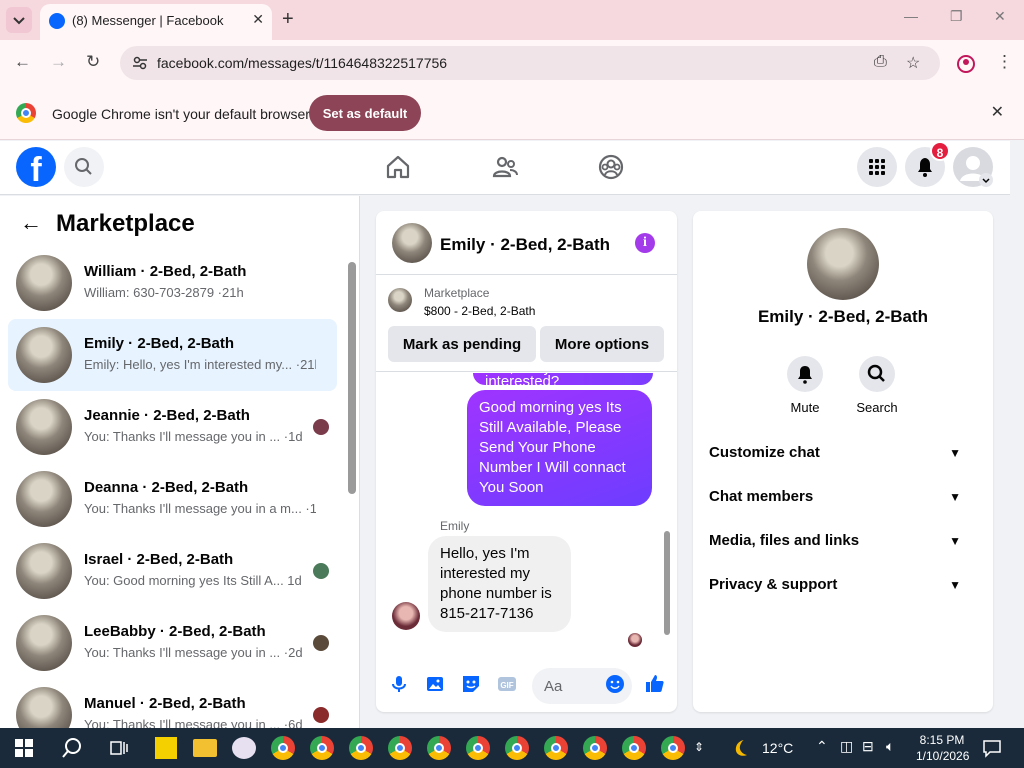  What do you see at coordinates (84, 167) in the screenshot?
I see `search-button` at bounding box center [84, 167].